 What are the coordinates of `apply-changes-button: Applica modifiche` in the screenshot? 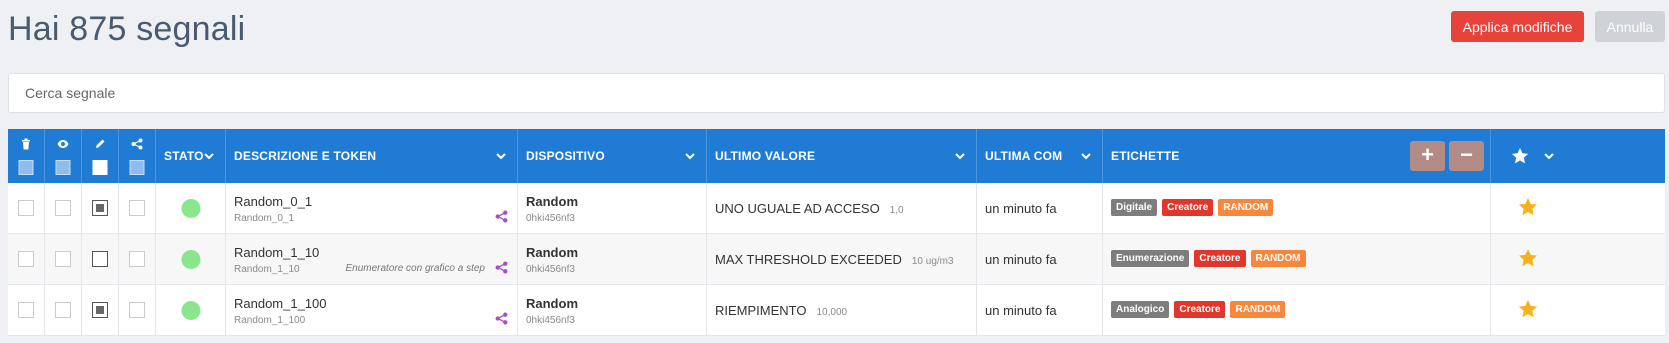 It's located at (1517, 26).